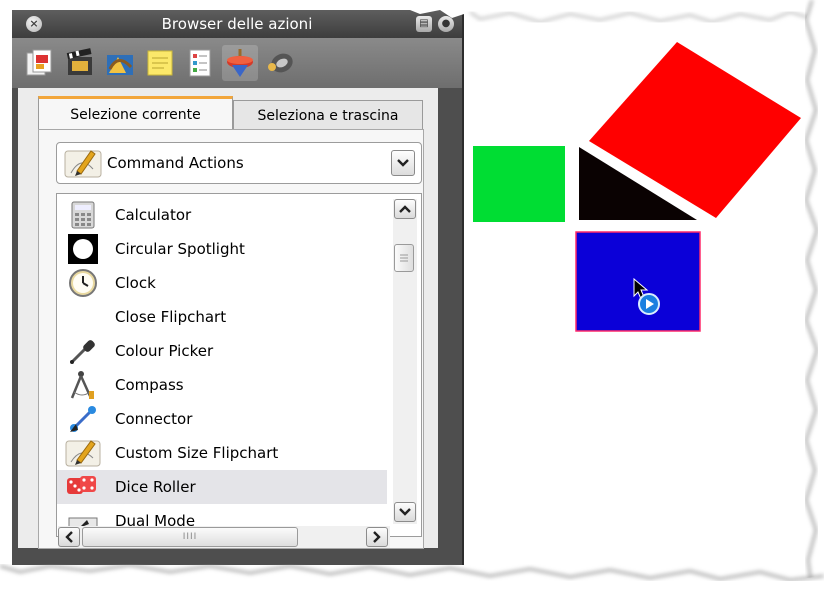  Describe the element at coordinates (83, 385) in the screenshot. I see `compass-icon` at that location.